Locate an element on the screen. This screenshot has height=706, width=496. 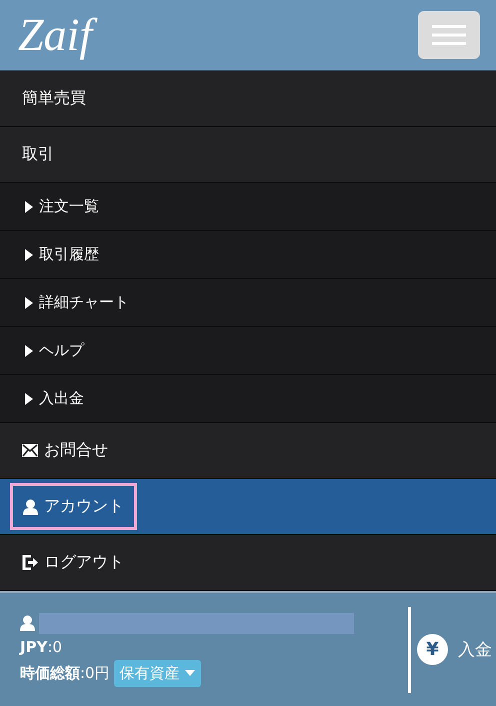
menu-button is located at coordinates (449, 35).